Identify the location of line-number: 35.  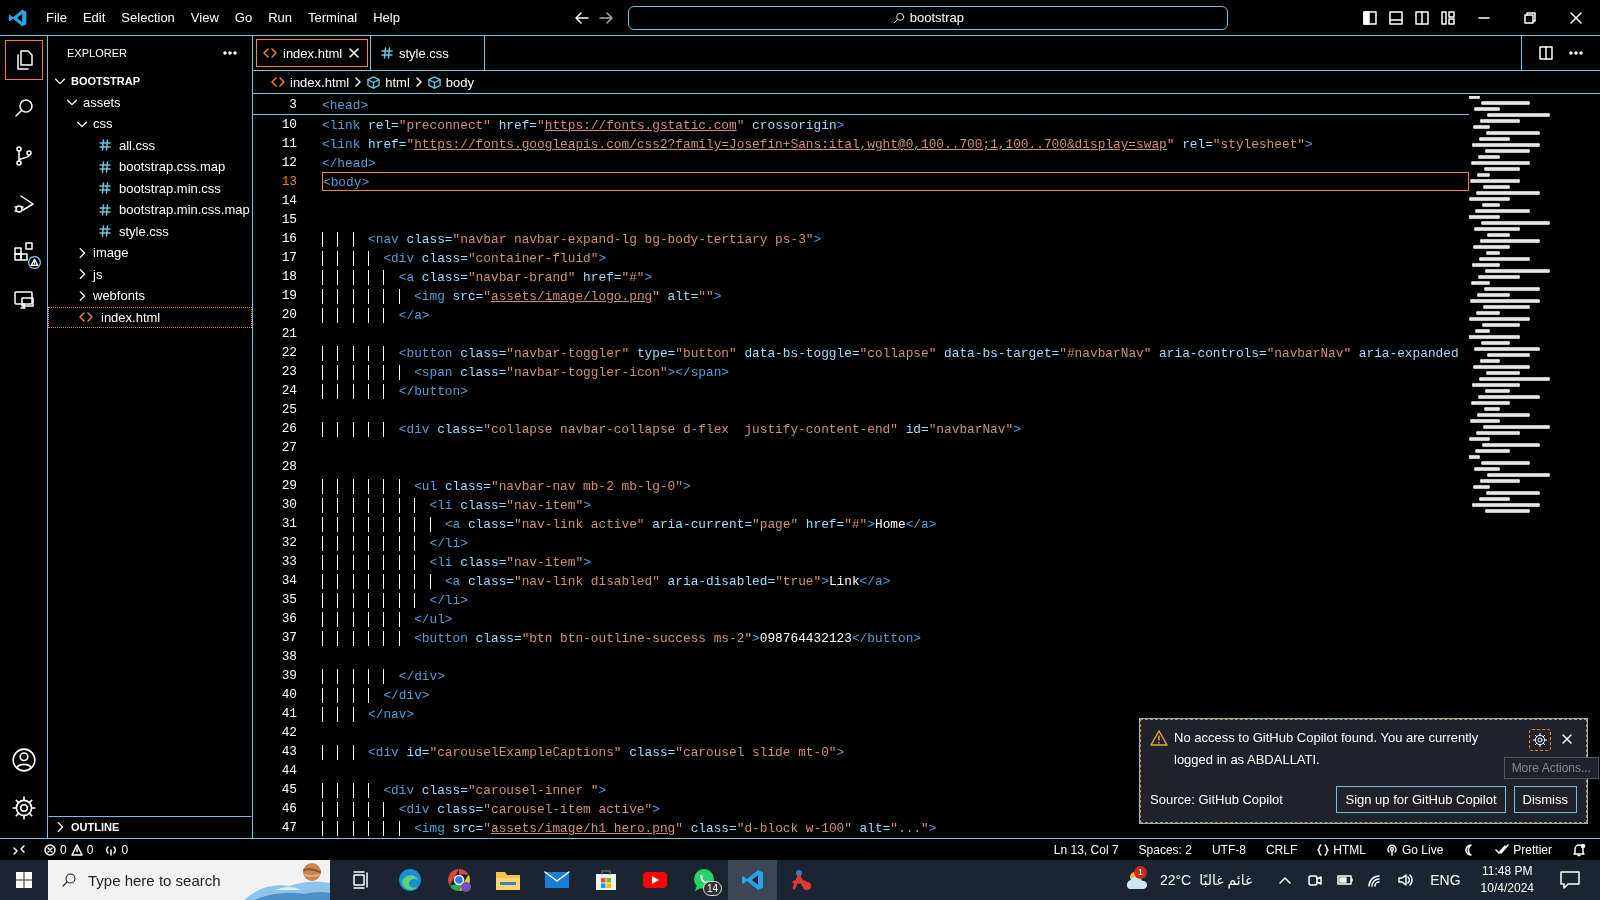
(288, 599).